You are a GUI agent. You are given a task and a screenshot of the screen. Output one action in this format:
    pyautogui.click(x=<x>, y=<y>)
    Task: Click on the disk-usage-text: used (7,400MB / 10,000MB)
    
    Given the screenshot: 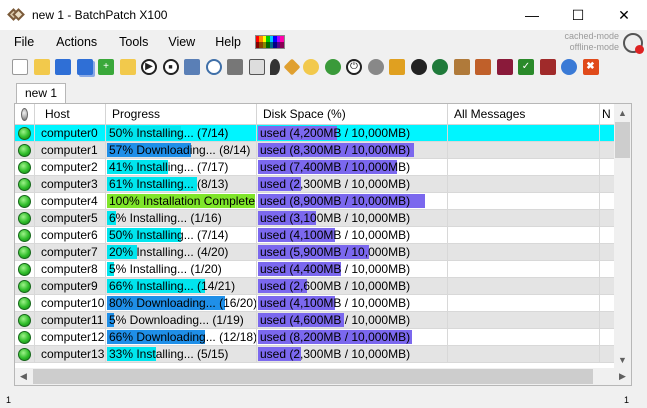 What is the action you would take?
    pyautogui.click(x=335, y=167)
    